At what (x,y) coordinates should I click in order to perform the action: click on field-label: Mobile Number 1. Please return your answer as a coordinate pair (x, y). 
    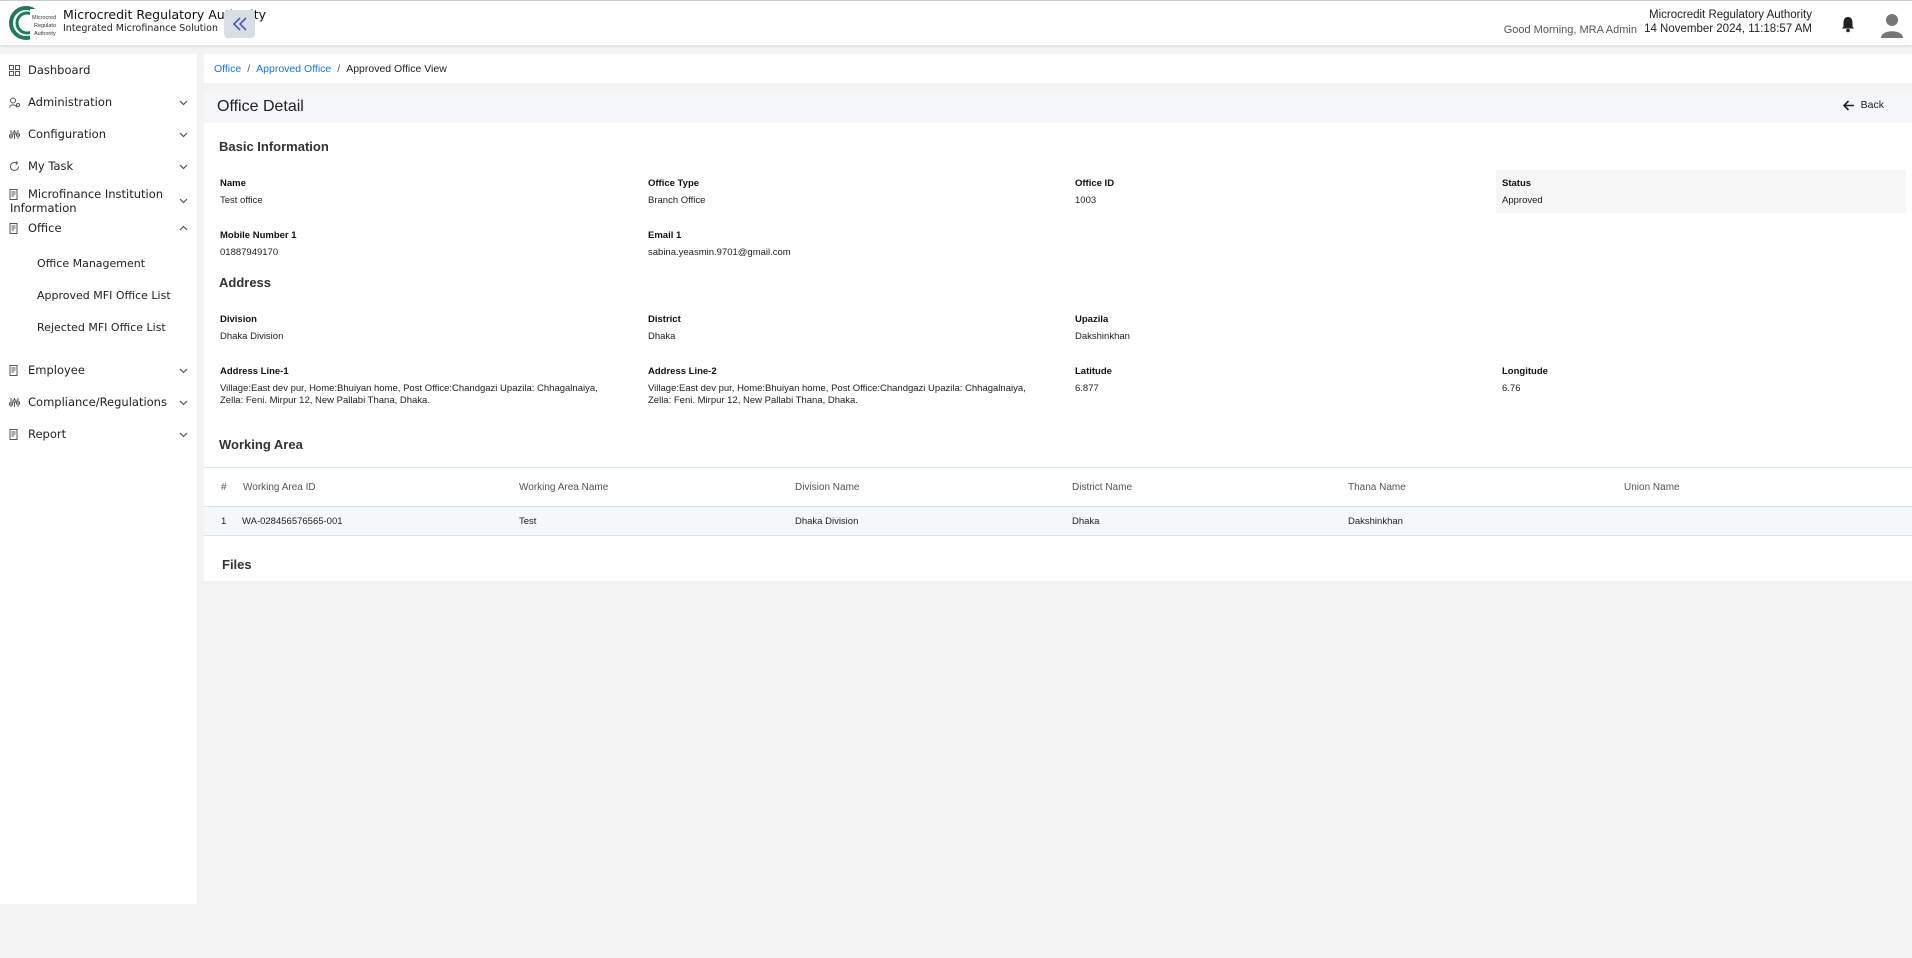
    Looking at the image, I should click on (258, 235).